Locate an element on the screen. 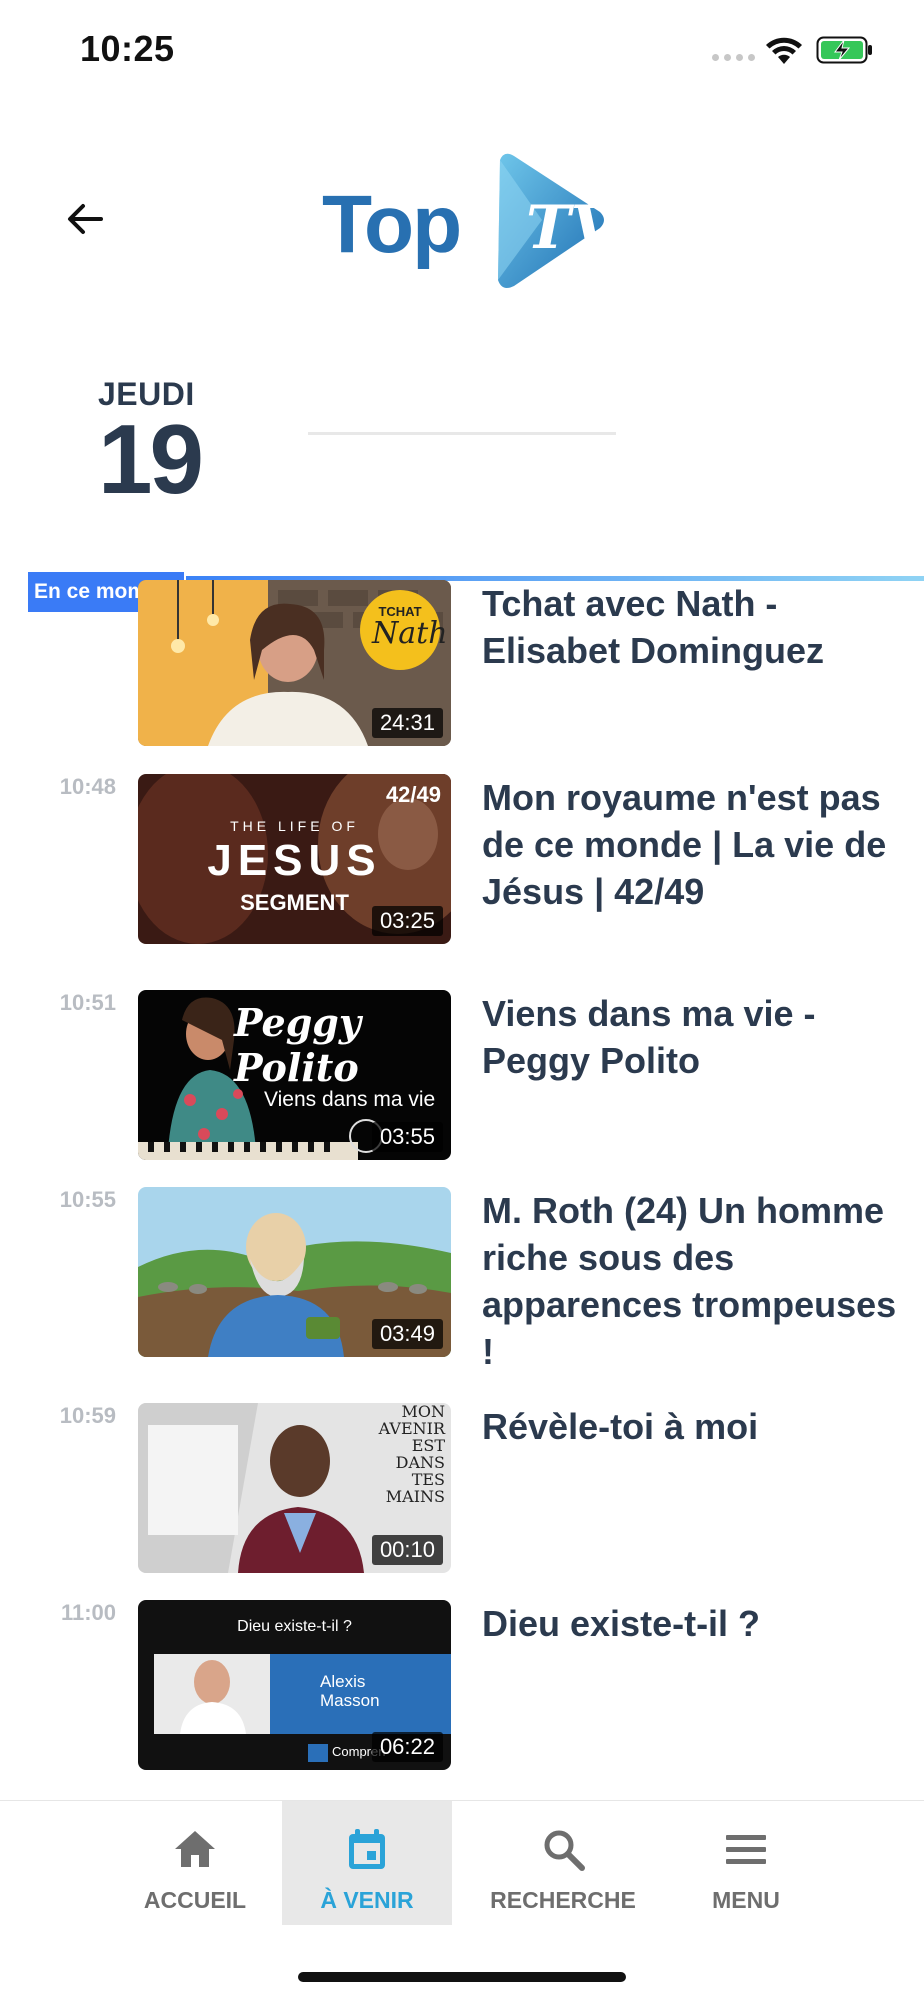 The height and width of the screenshot is (2000, 924). thumb-text: THE LIFE OF is located at coordinates (294, 826).